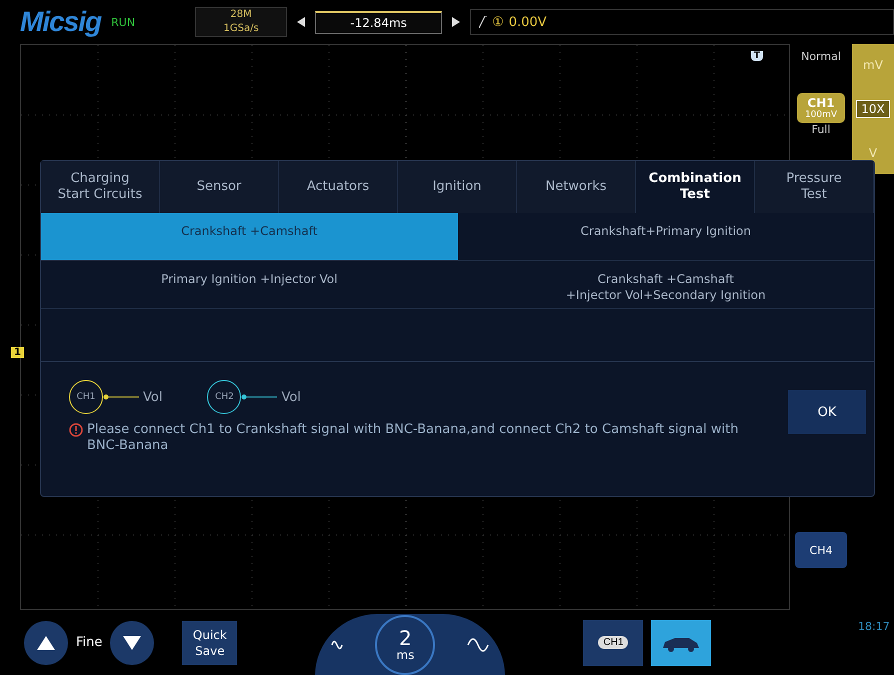 The image size is (894, 675). Describe the element at coordinates (821, 56) in the screenshot. I see `trigger-mode: Normal` at that location.